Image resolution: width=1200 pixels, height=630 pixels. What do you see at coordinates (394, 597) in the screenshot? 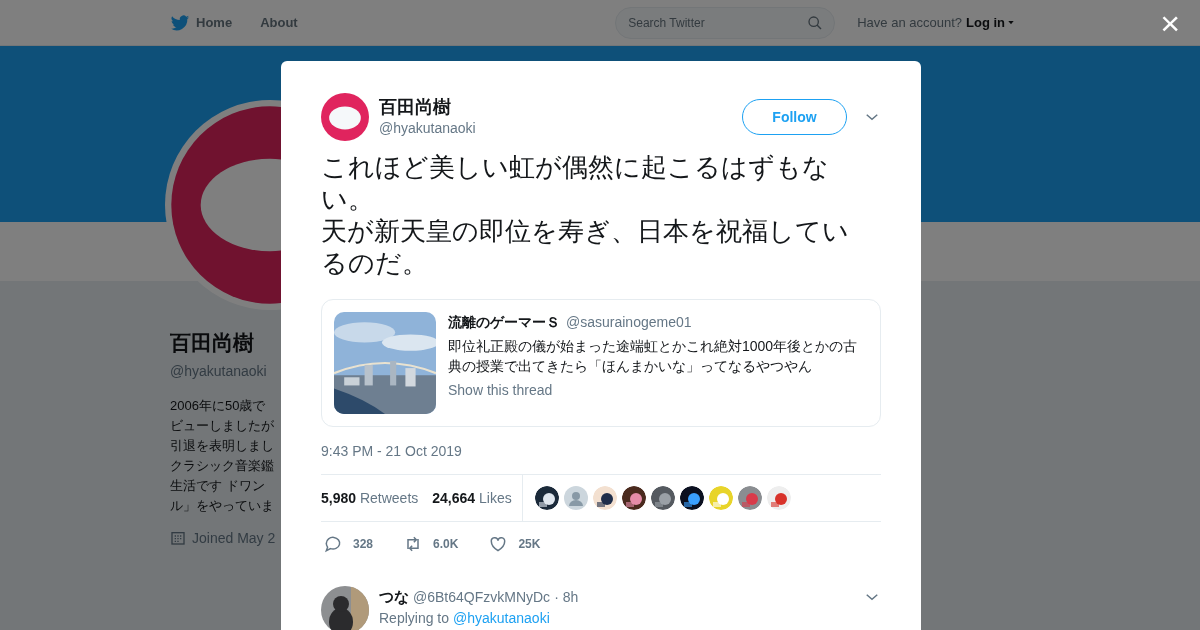
I see `reply-user-name: つな` at bounding box center [394, 597].